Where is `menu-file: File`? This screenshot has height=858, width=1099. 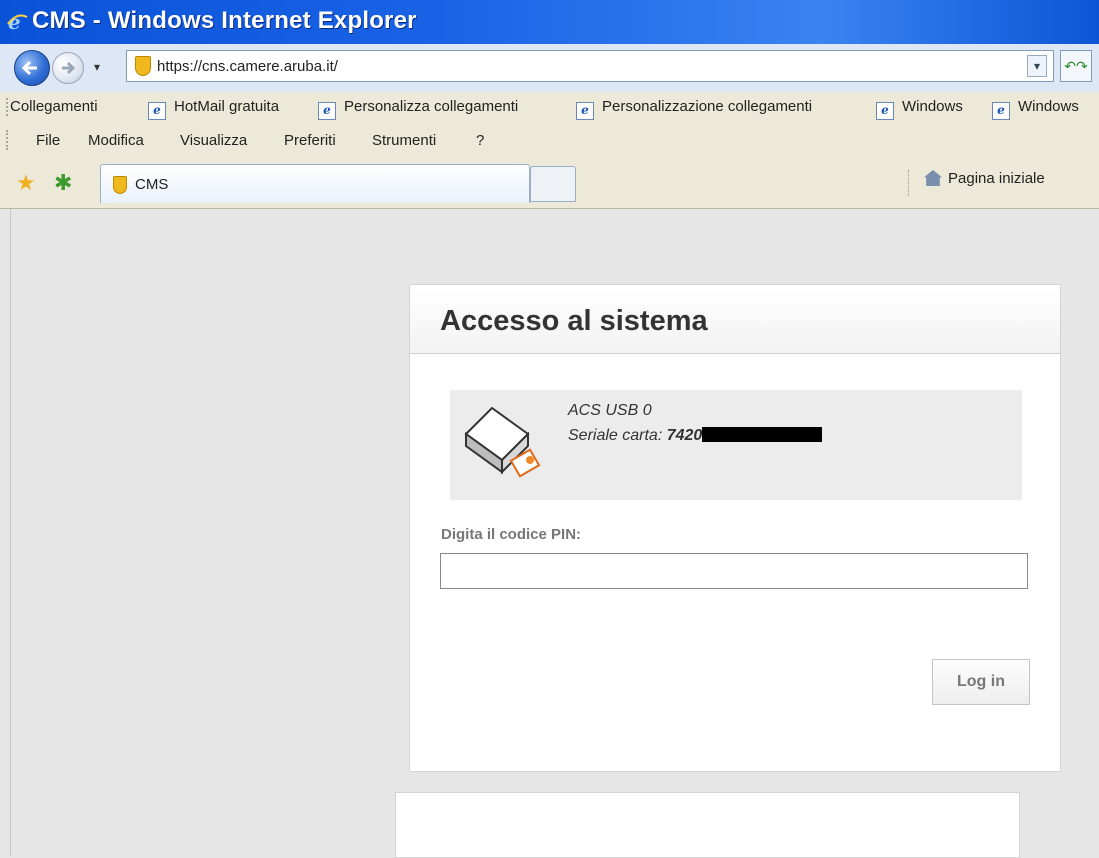 menu-file: File is located at coordinates (48, 140).